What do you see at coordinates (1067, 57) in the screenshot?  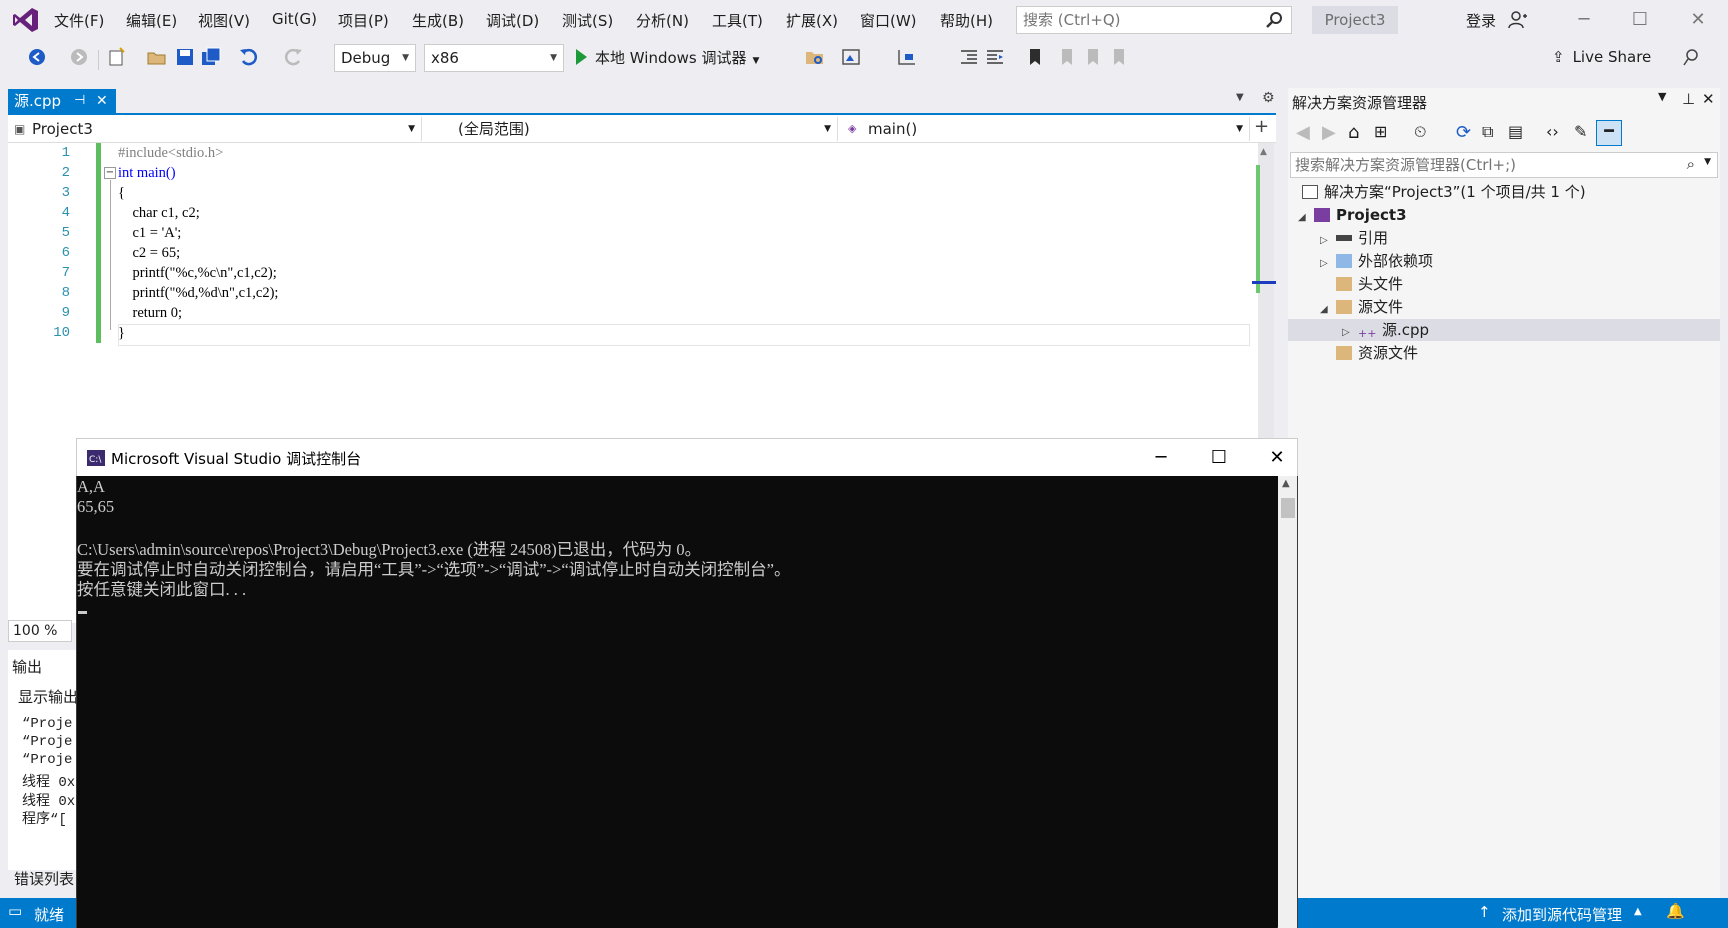 I see `prev-bookmark-icon` at bounding box center [1067, 57].